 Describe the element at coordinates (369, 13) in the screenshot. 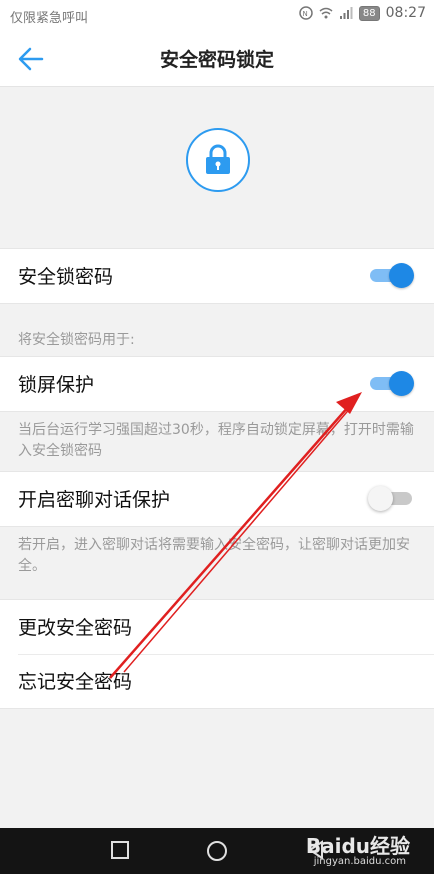

I see `battery-indicator: 88` at that location.